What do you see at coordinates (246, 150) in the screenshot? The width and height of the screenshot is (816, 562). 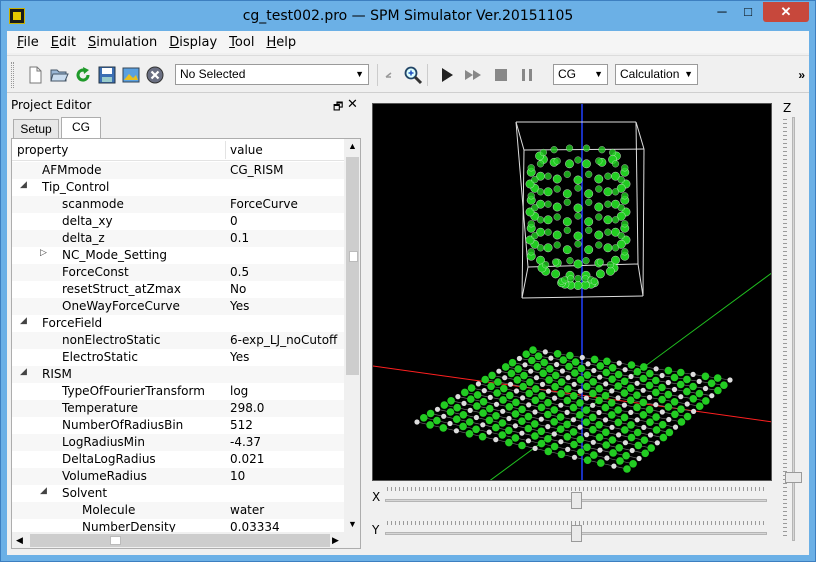 I see `column-header-value: value` at bounding box center [246, 150].